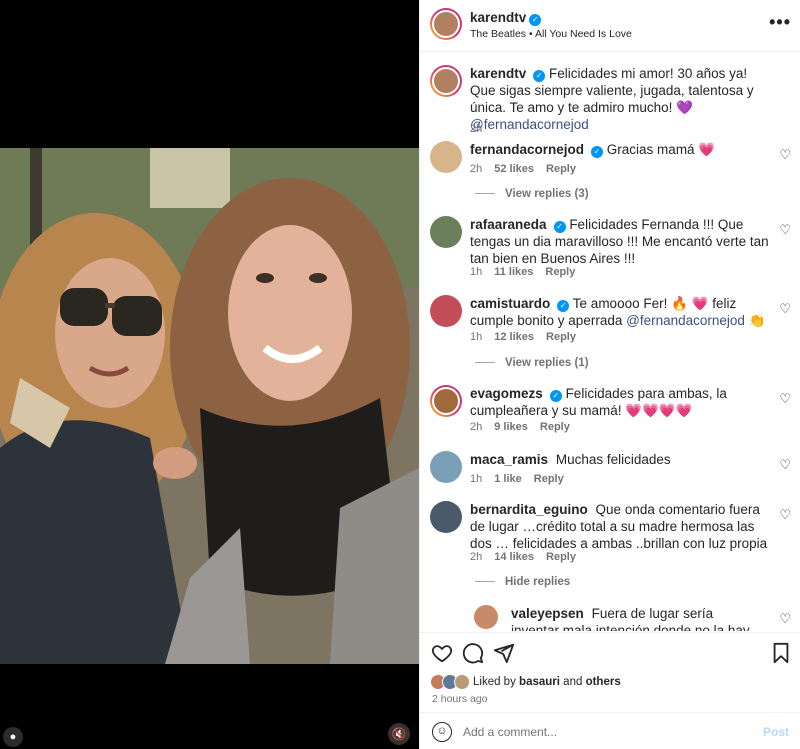 Image resolution: width=800 pixels, height=749 pixels. Describe the element at coordinates (539, 682) in the screenshot. I see `liker-username: basauri` at that location.